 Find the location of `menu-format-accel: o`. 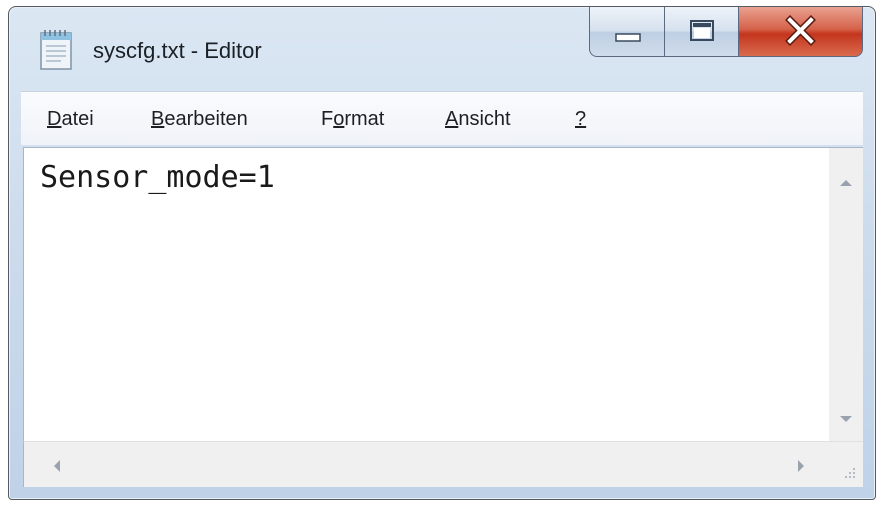

menu-format-accel: o is located at coordinates (339, 119).